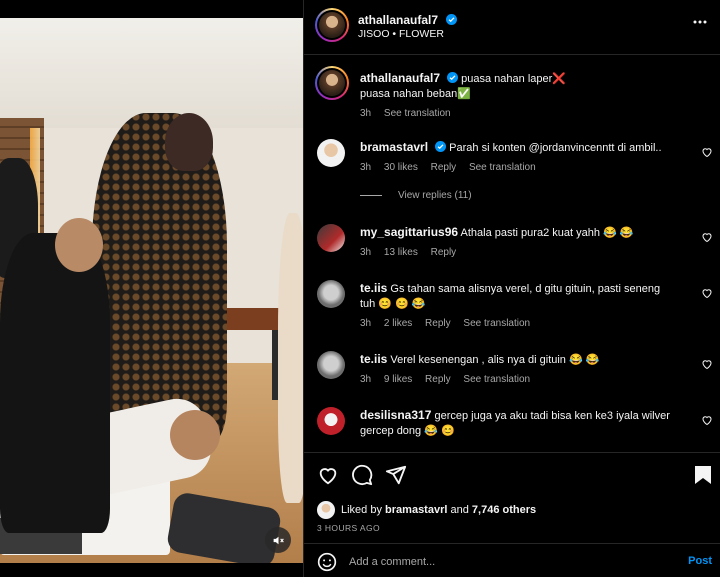 This screenshot has width=720, height=577. I want to click on add-comment-bar: Post, so click(512, 560).